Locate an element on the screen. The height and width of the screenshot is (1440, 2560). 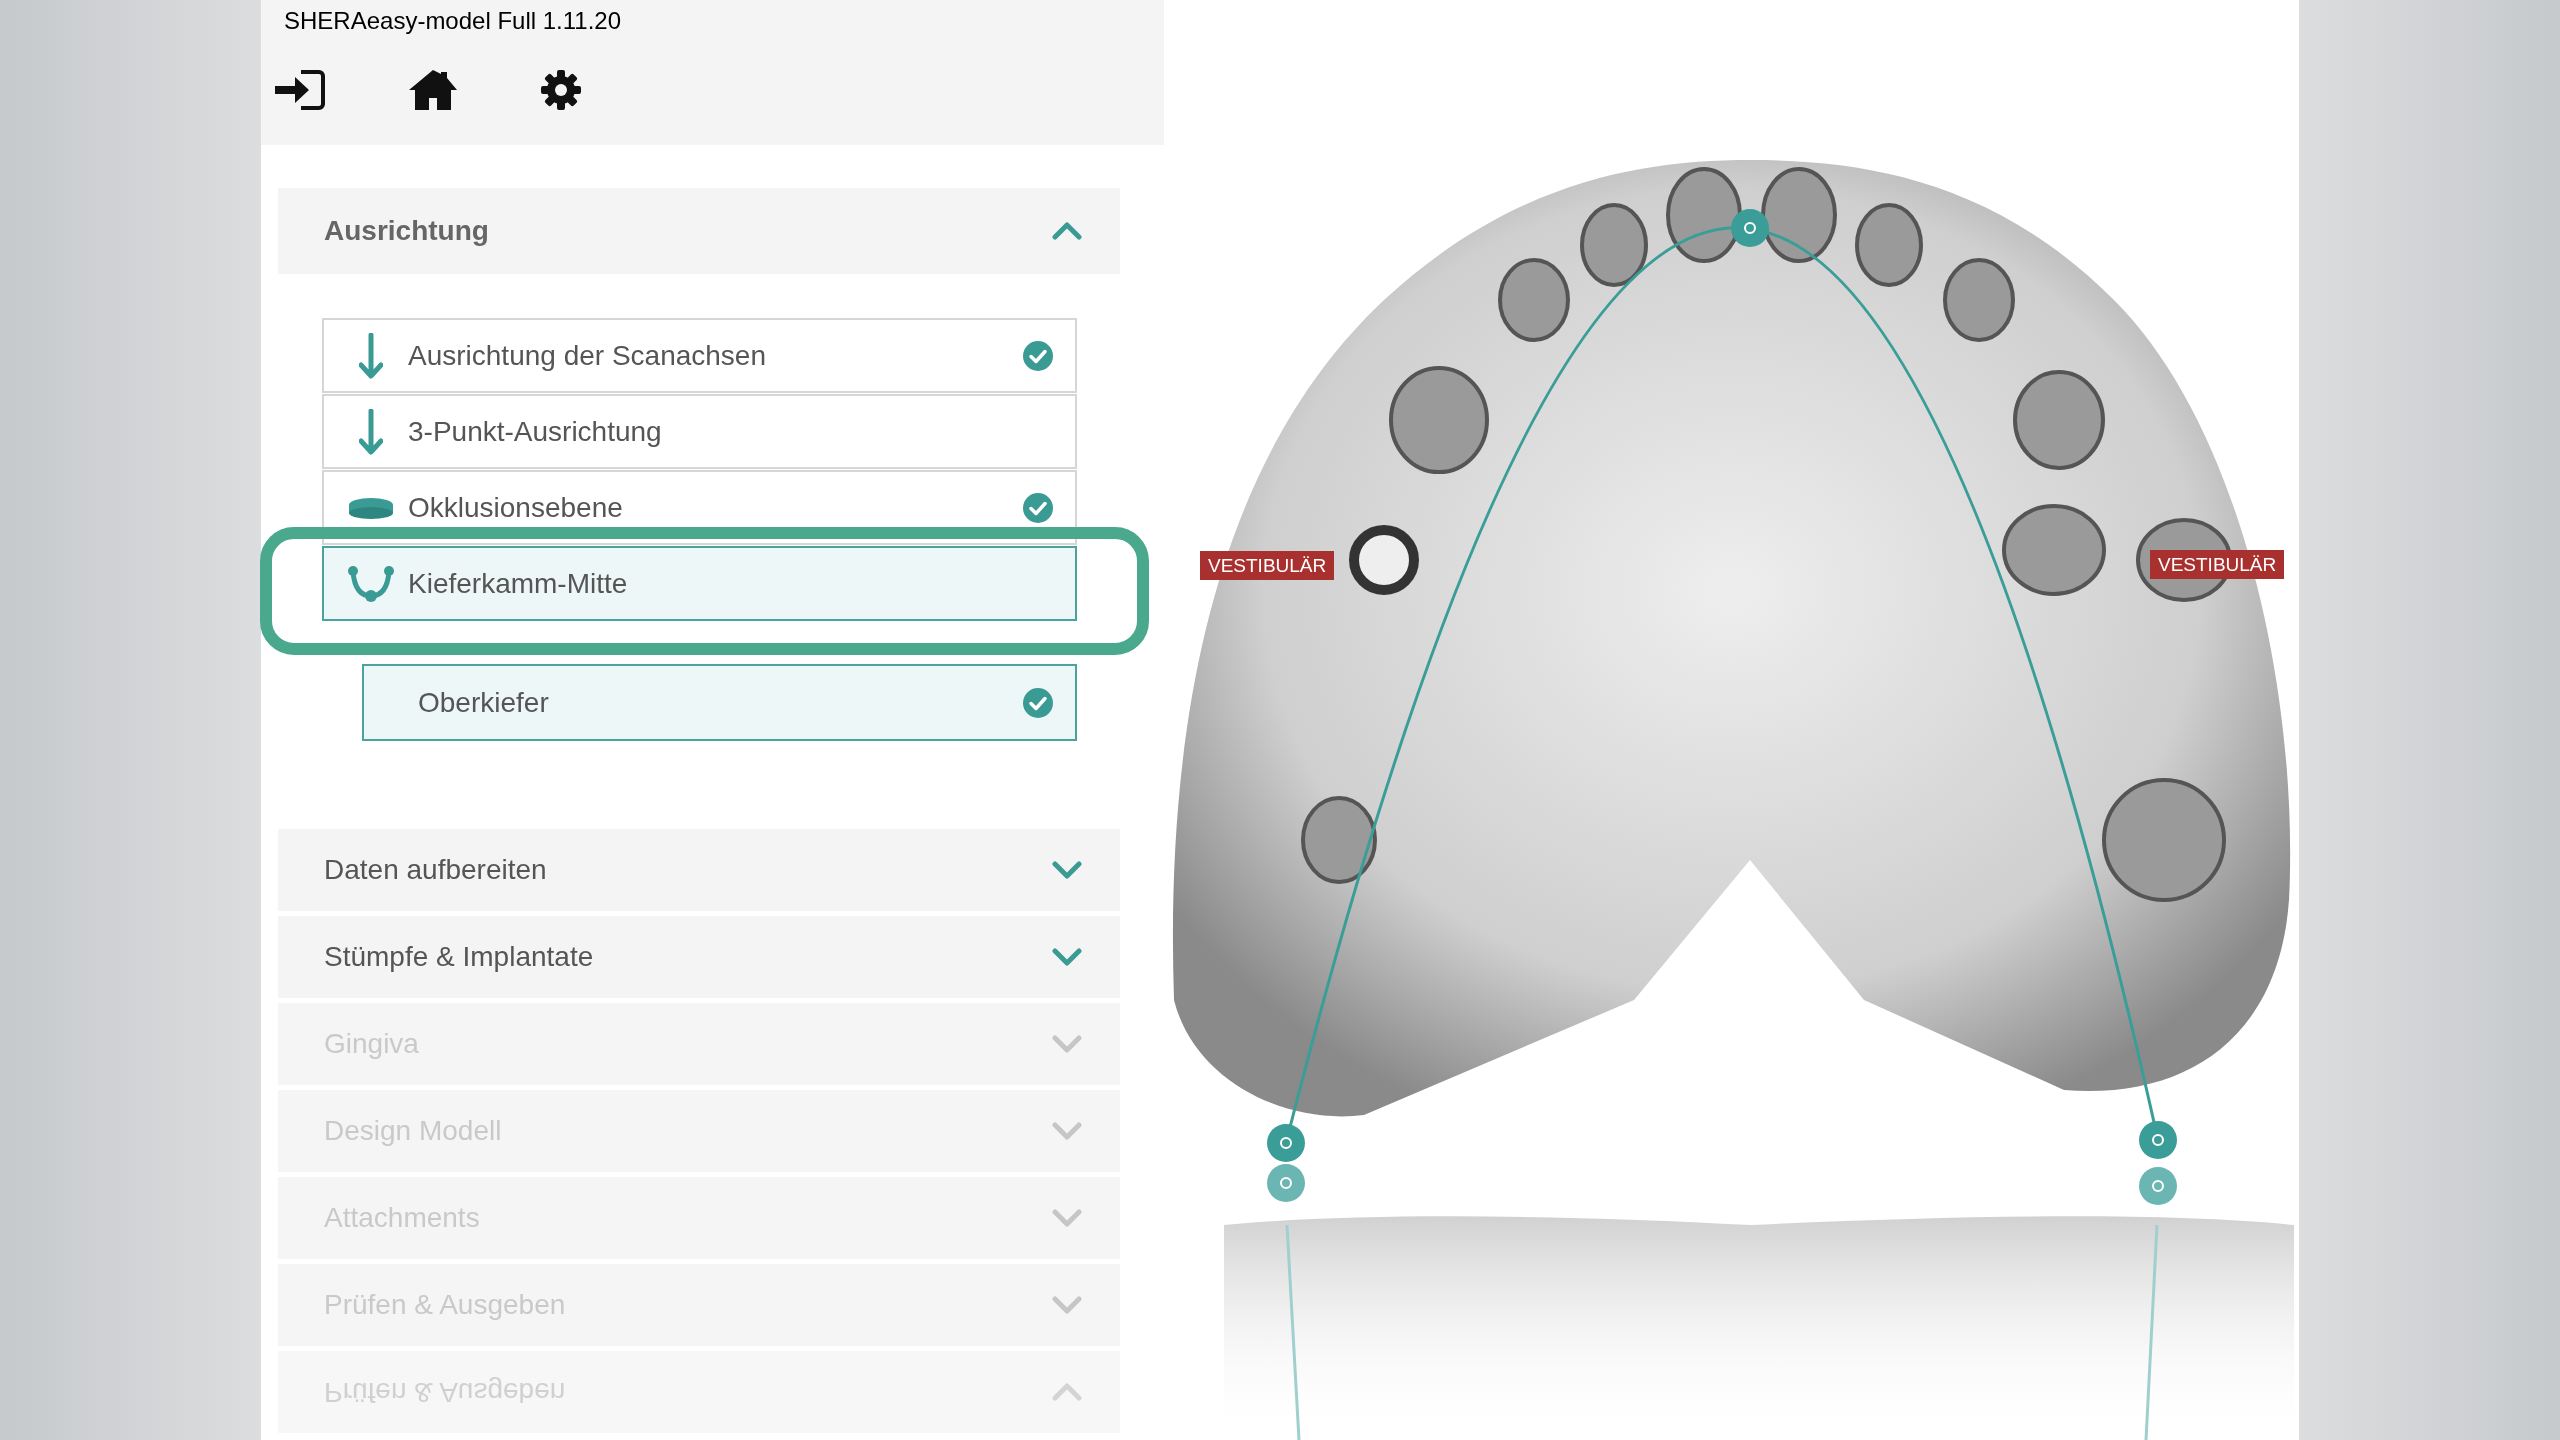
step-item: Kieferkamm-Mitte is located at coordinates (699, 583).